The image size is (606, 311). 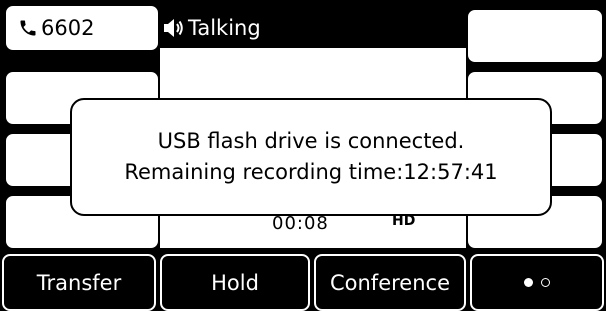 I want to click on call-status-bar: Talking, so click(x=313, y=28).